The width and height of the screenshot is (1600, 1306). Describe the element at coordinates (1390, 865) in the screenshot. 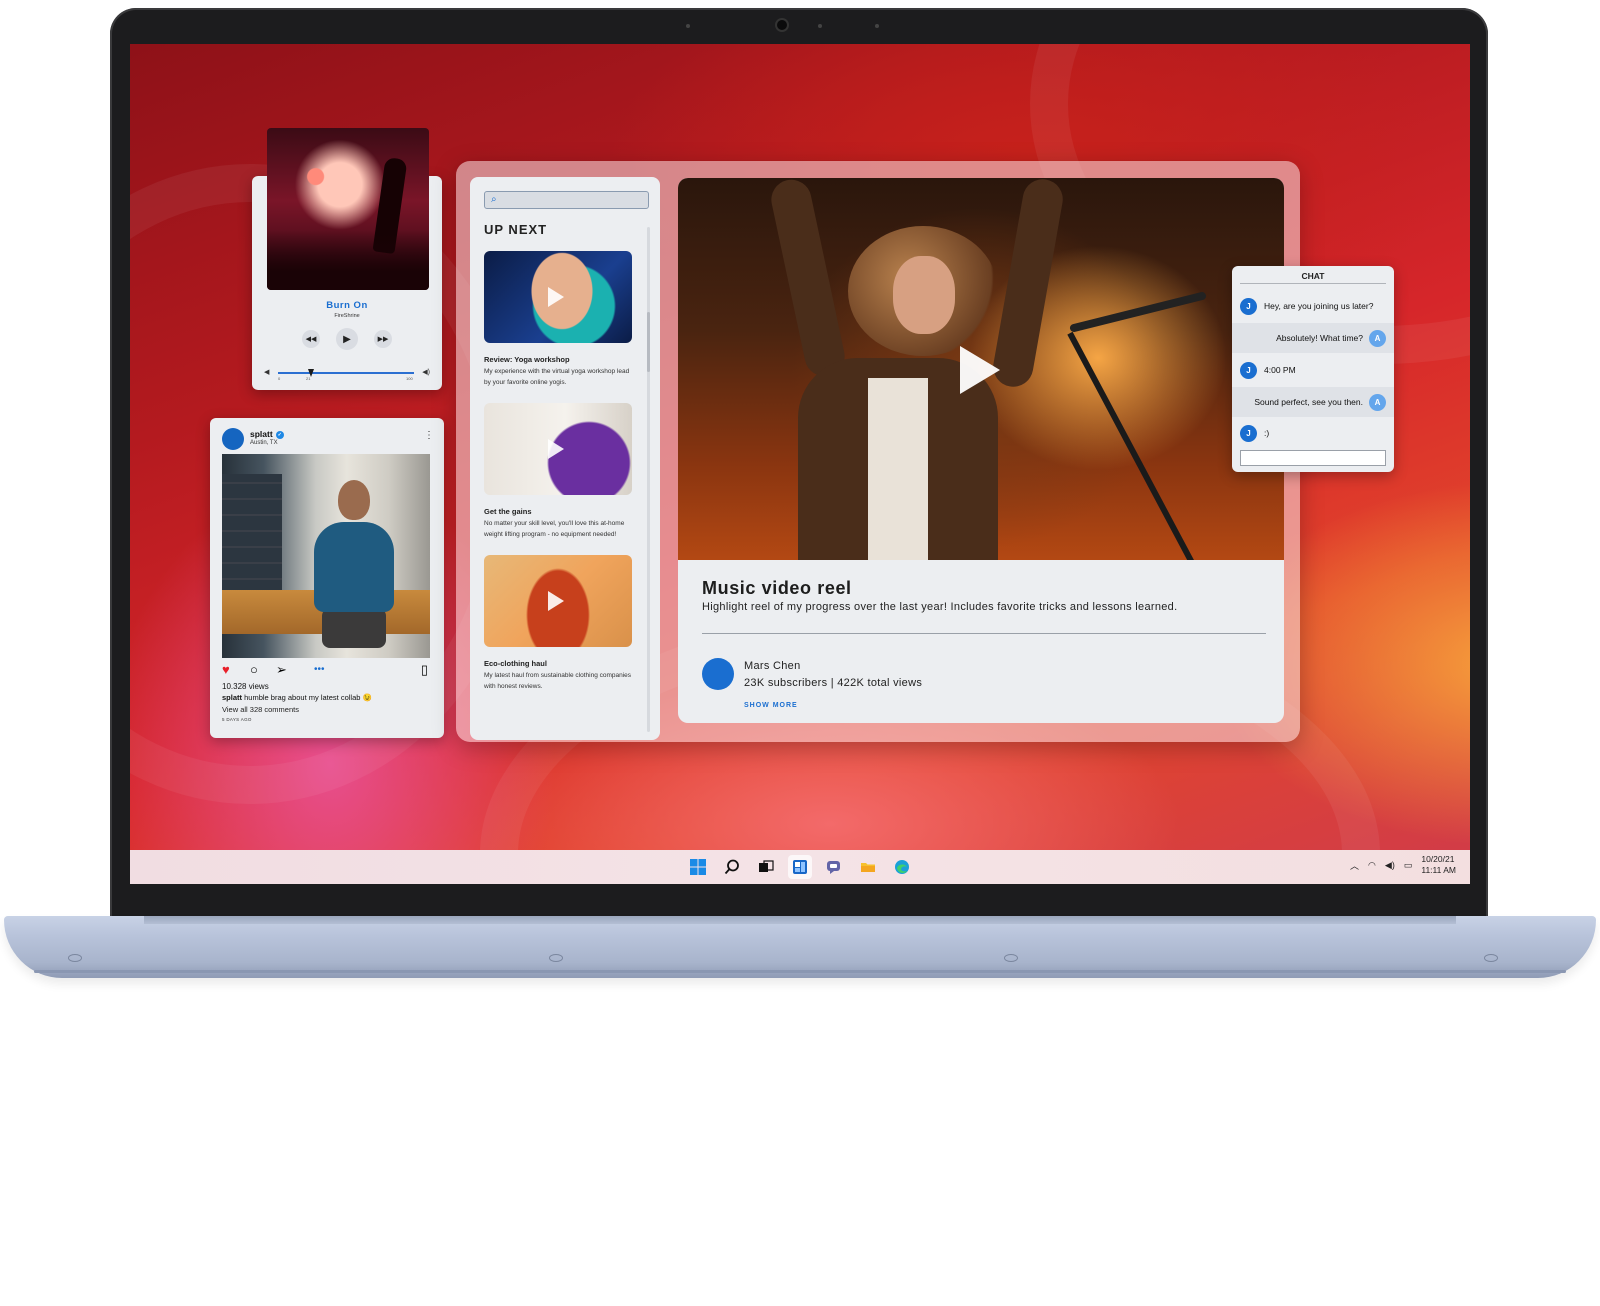

I see `volume-icon: ◀)` at that location.